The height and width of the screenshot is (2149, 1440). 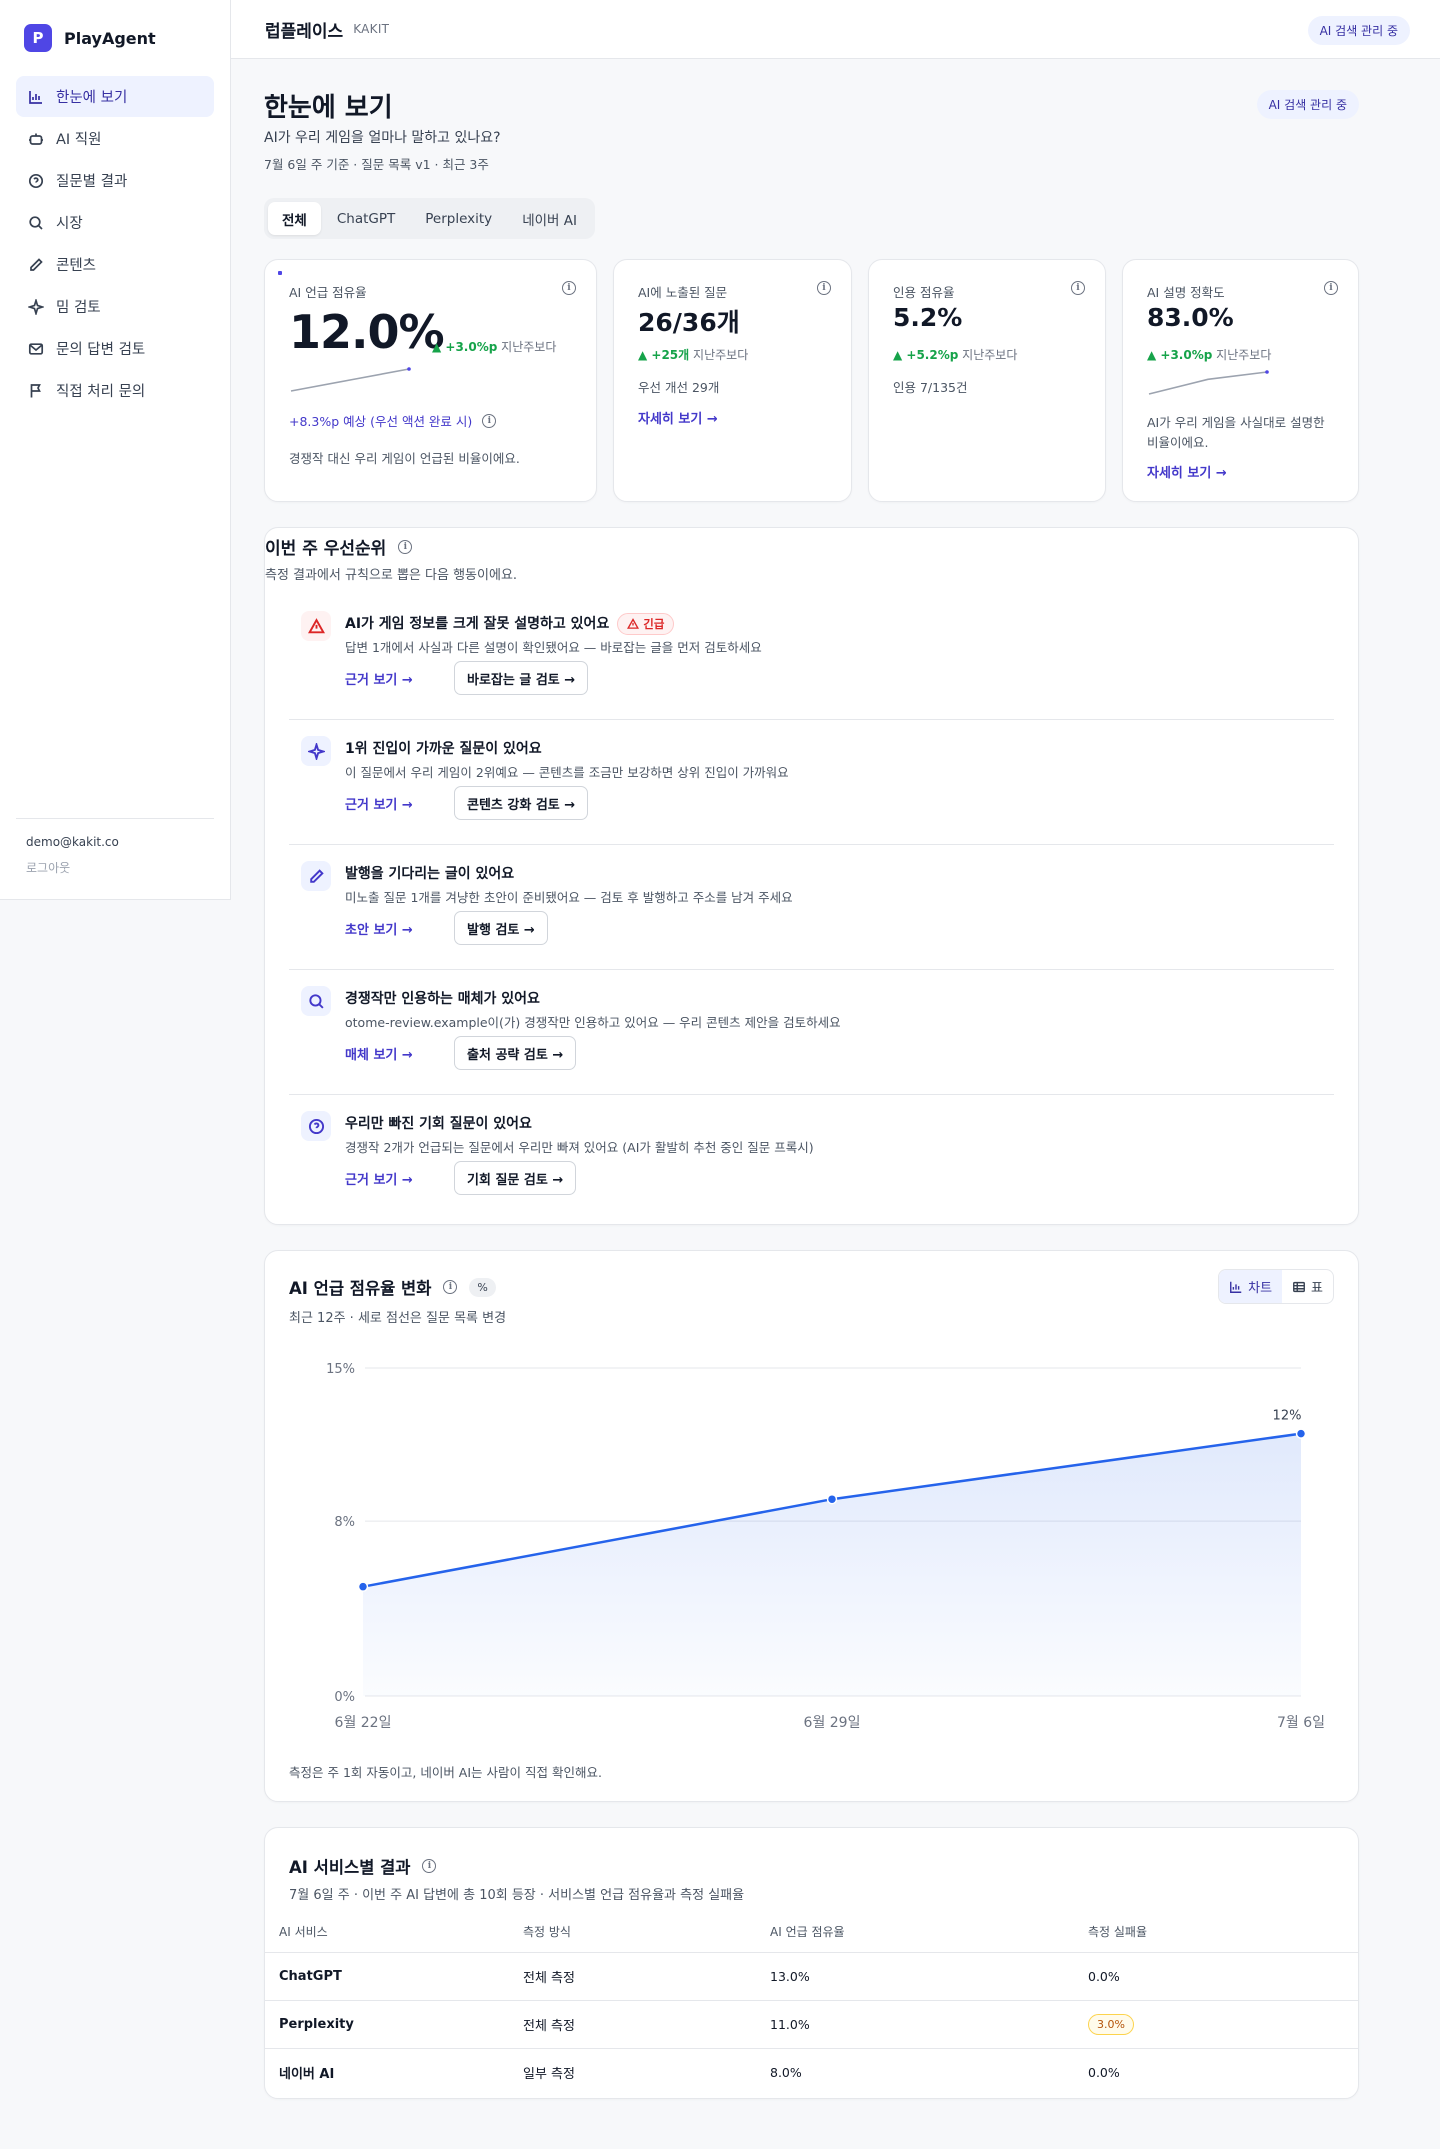 What do you see at coordinates (515, 1178) in the screenshot?
I see `review-opportunity-button: 기회 질문 검토 →` at bounding box center [515, 1178].